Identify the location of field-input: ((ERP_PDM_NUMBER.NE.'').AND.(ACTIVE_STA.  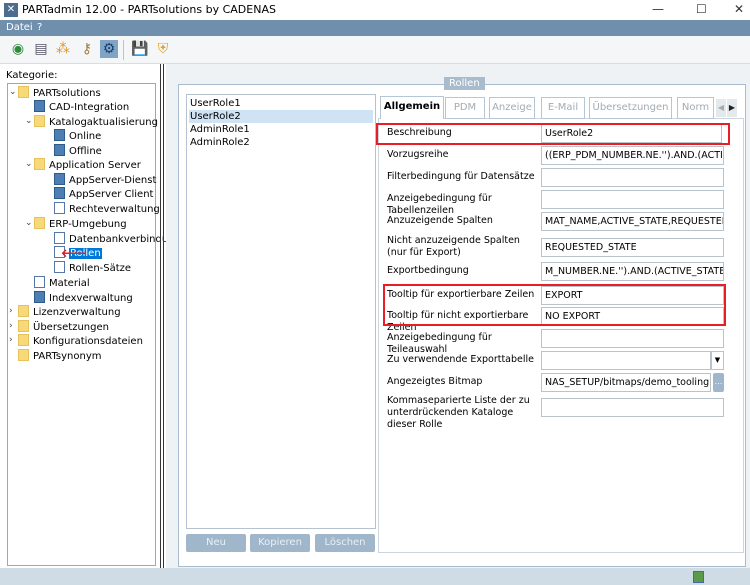
(632, 155).